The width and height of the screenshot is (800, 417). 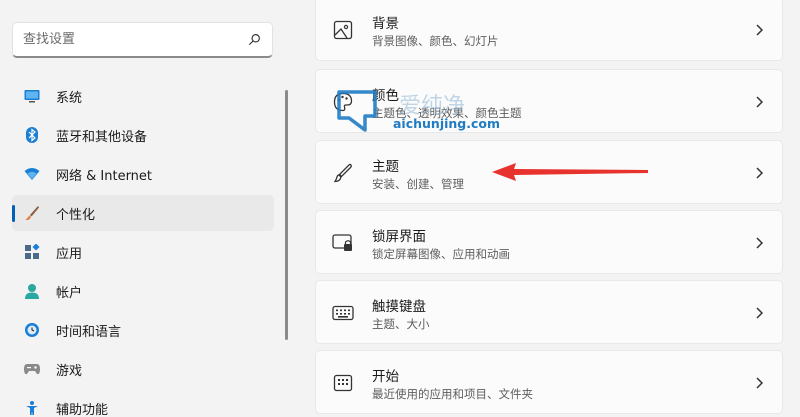 What do you see at coordinates (143, 96) in the screenshot?
I see `nav-item-system: 系统` at bounding box center [143, 96].